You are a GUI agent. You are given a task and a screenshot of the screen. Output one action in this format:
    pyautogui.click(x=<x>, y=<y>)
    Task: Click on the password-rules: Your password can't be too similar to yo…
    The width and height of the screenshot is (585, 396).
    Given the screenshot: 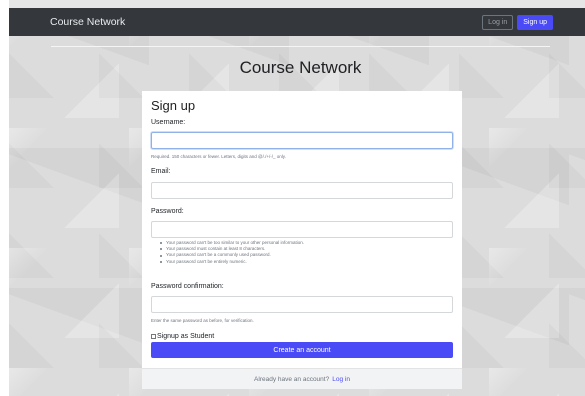 What is the action you would take?
    pyautogui.click(x=232, y=252)
    